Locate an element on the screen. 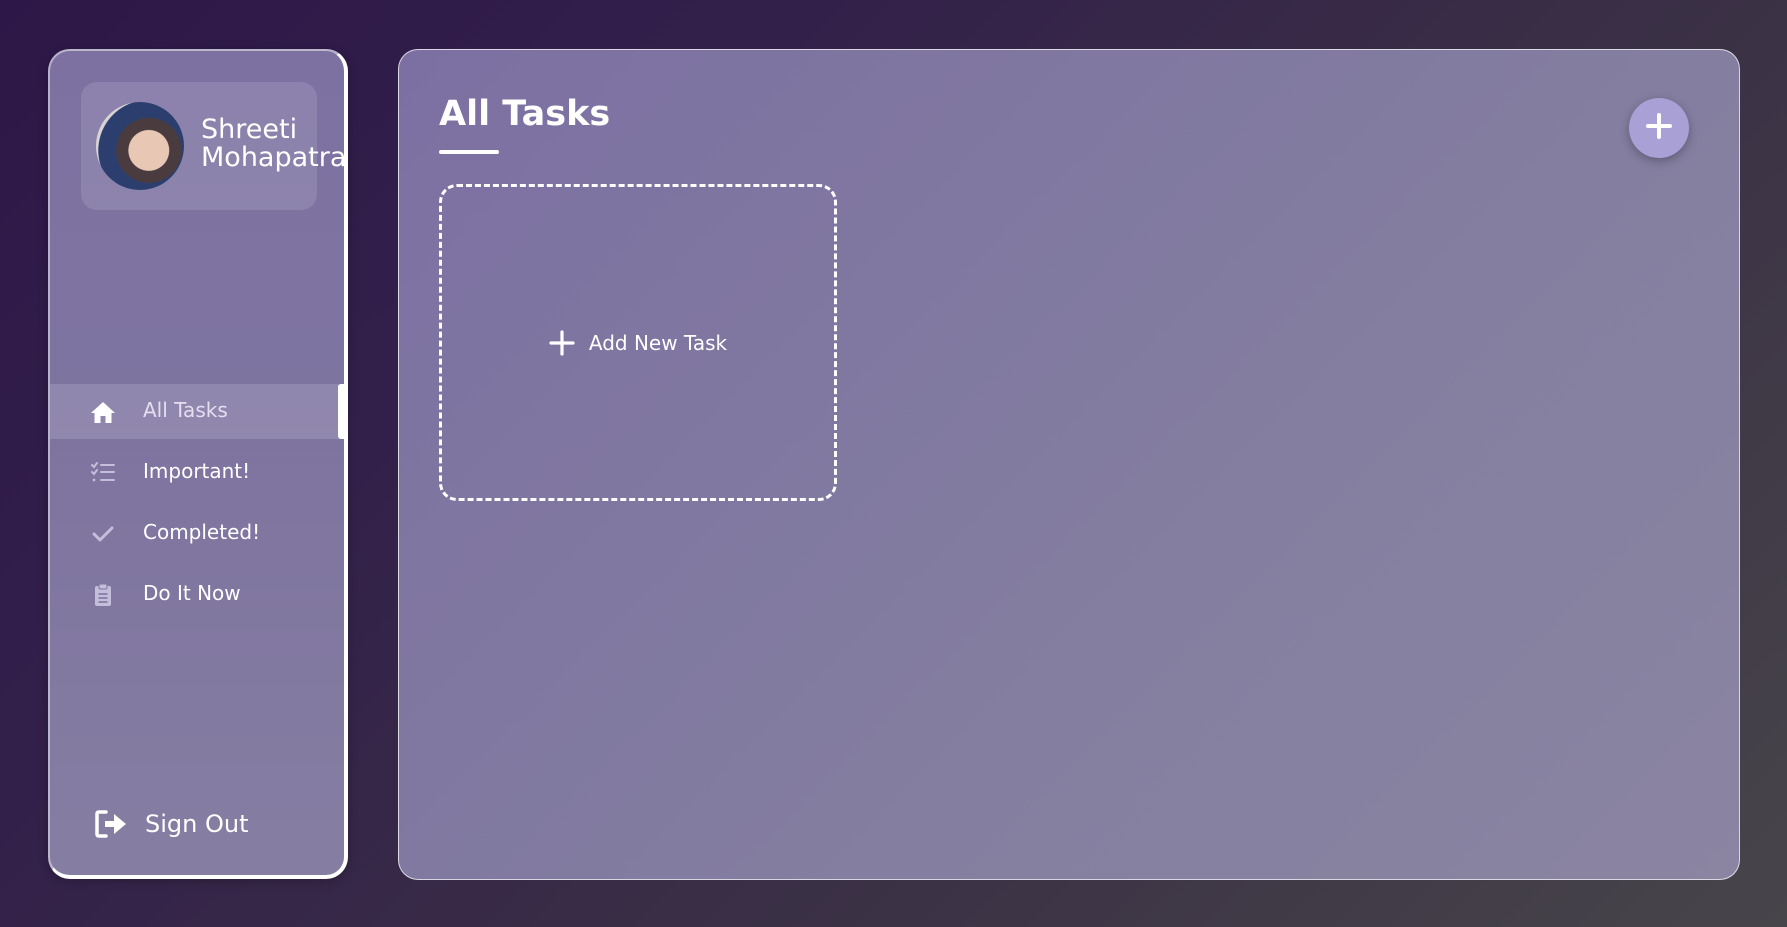 This screenshot has width=1787, height=927. add-new-task-content: Add New Task is located at coordinates (638, 342).